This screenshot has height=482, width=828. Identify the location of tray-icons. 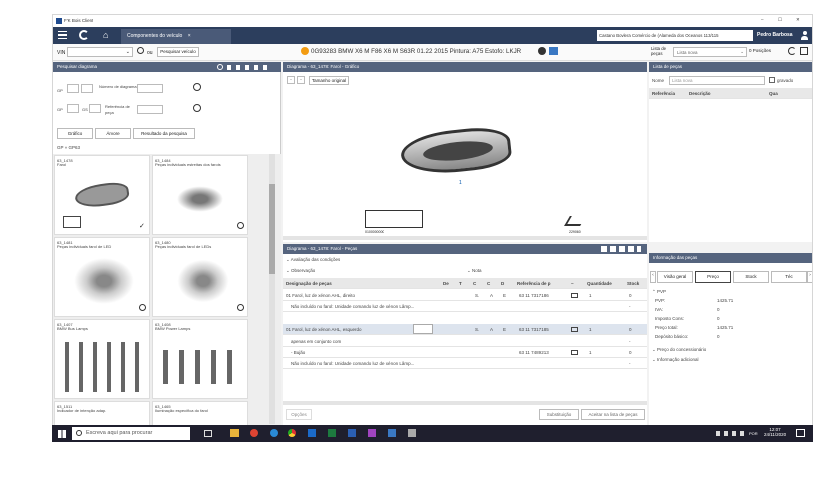
(731, 433).